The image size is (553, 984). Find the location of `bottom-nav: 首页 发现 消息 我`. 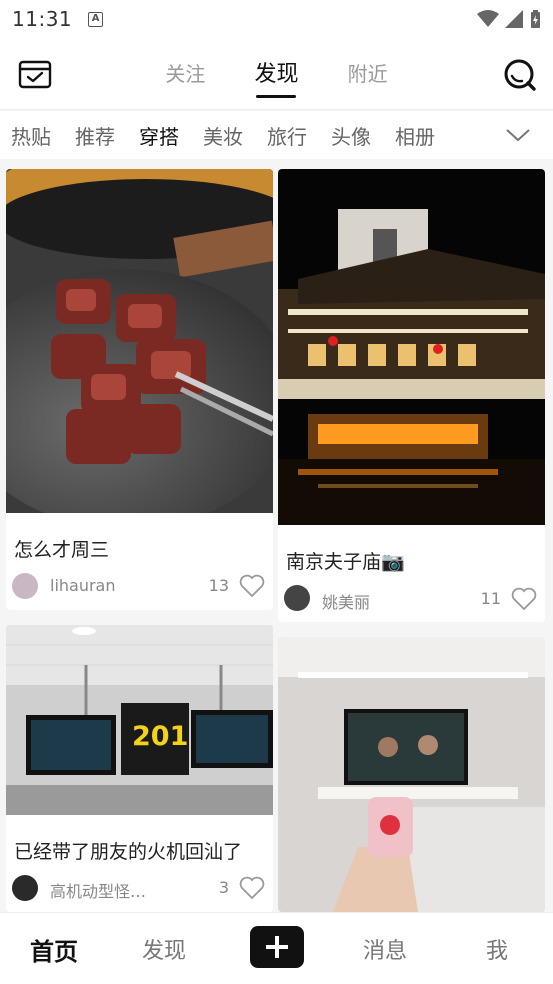

bottom-nav: 首页 发现 消息 我 is located at coordinates (276, 948).